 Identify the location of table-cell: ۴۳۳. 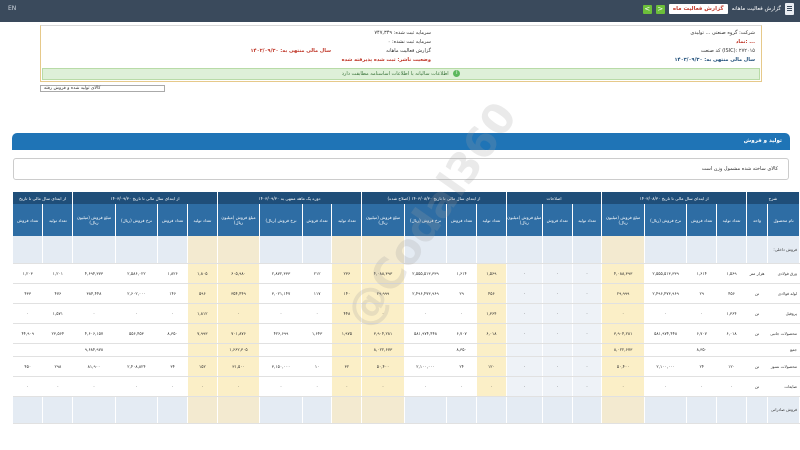
(28, 293).